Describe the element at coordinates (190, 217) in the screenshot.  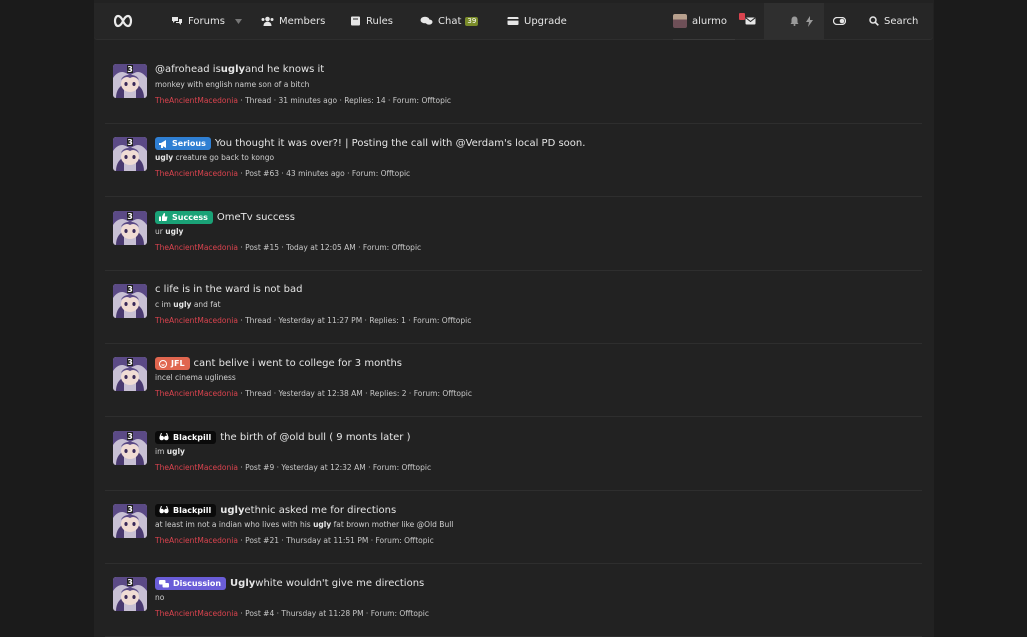
I see `prefix-tag-label: Success` at that location.